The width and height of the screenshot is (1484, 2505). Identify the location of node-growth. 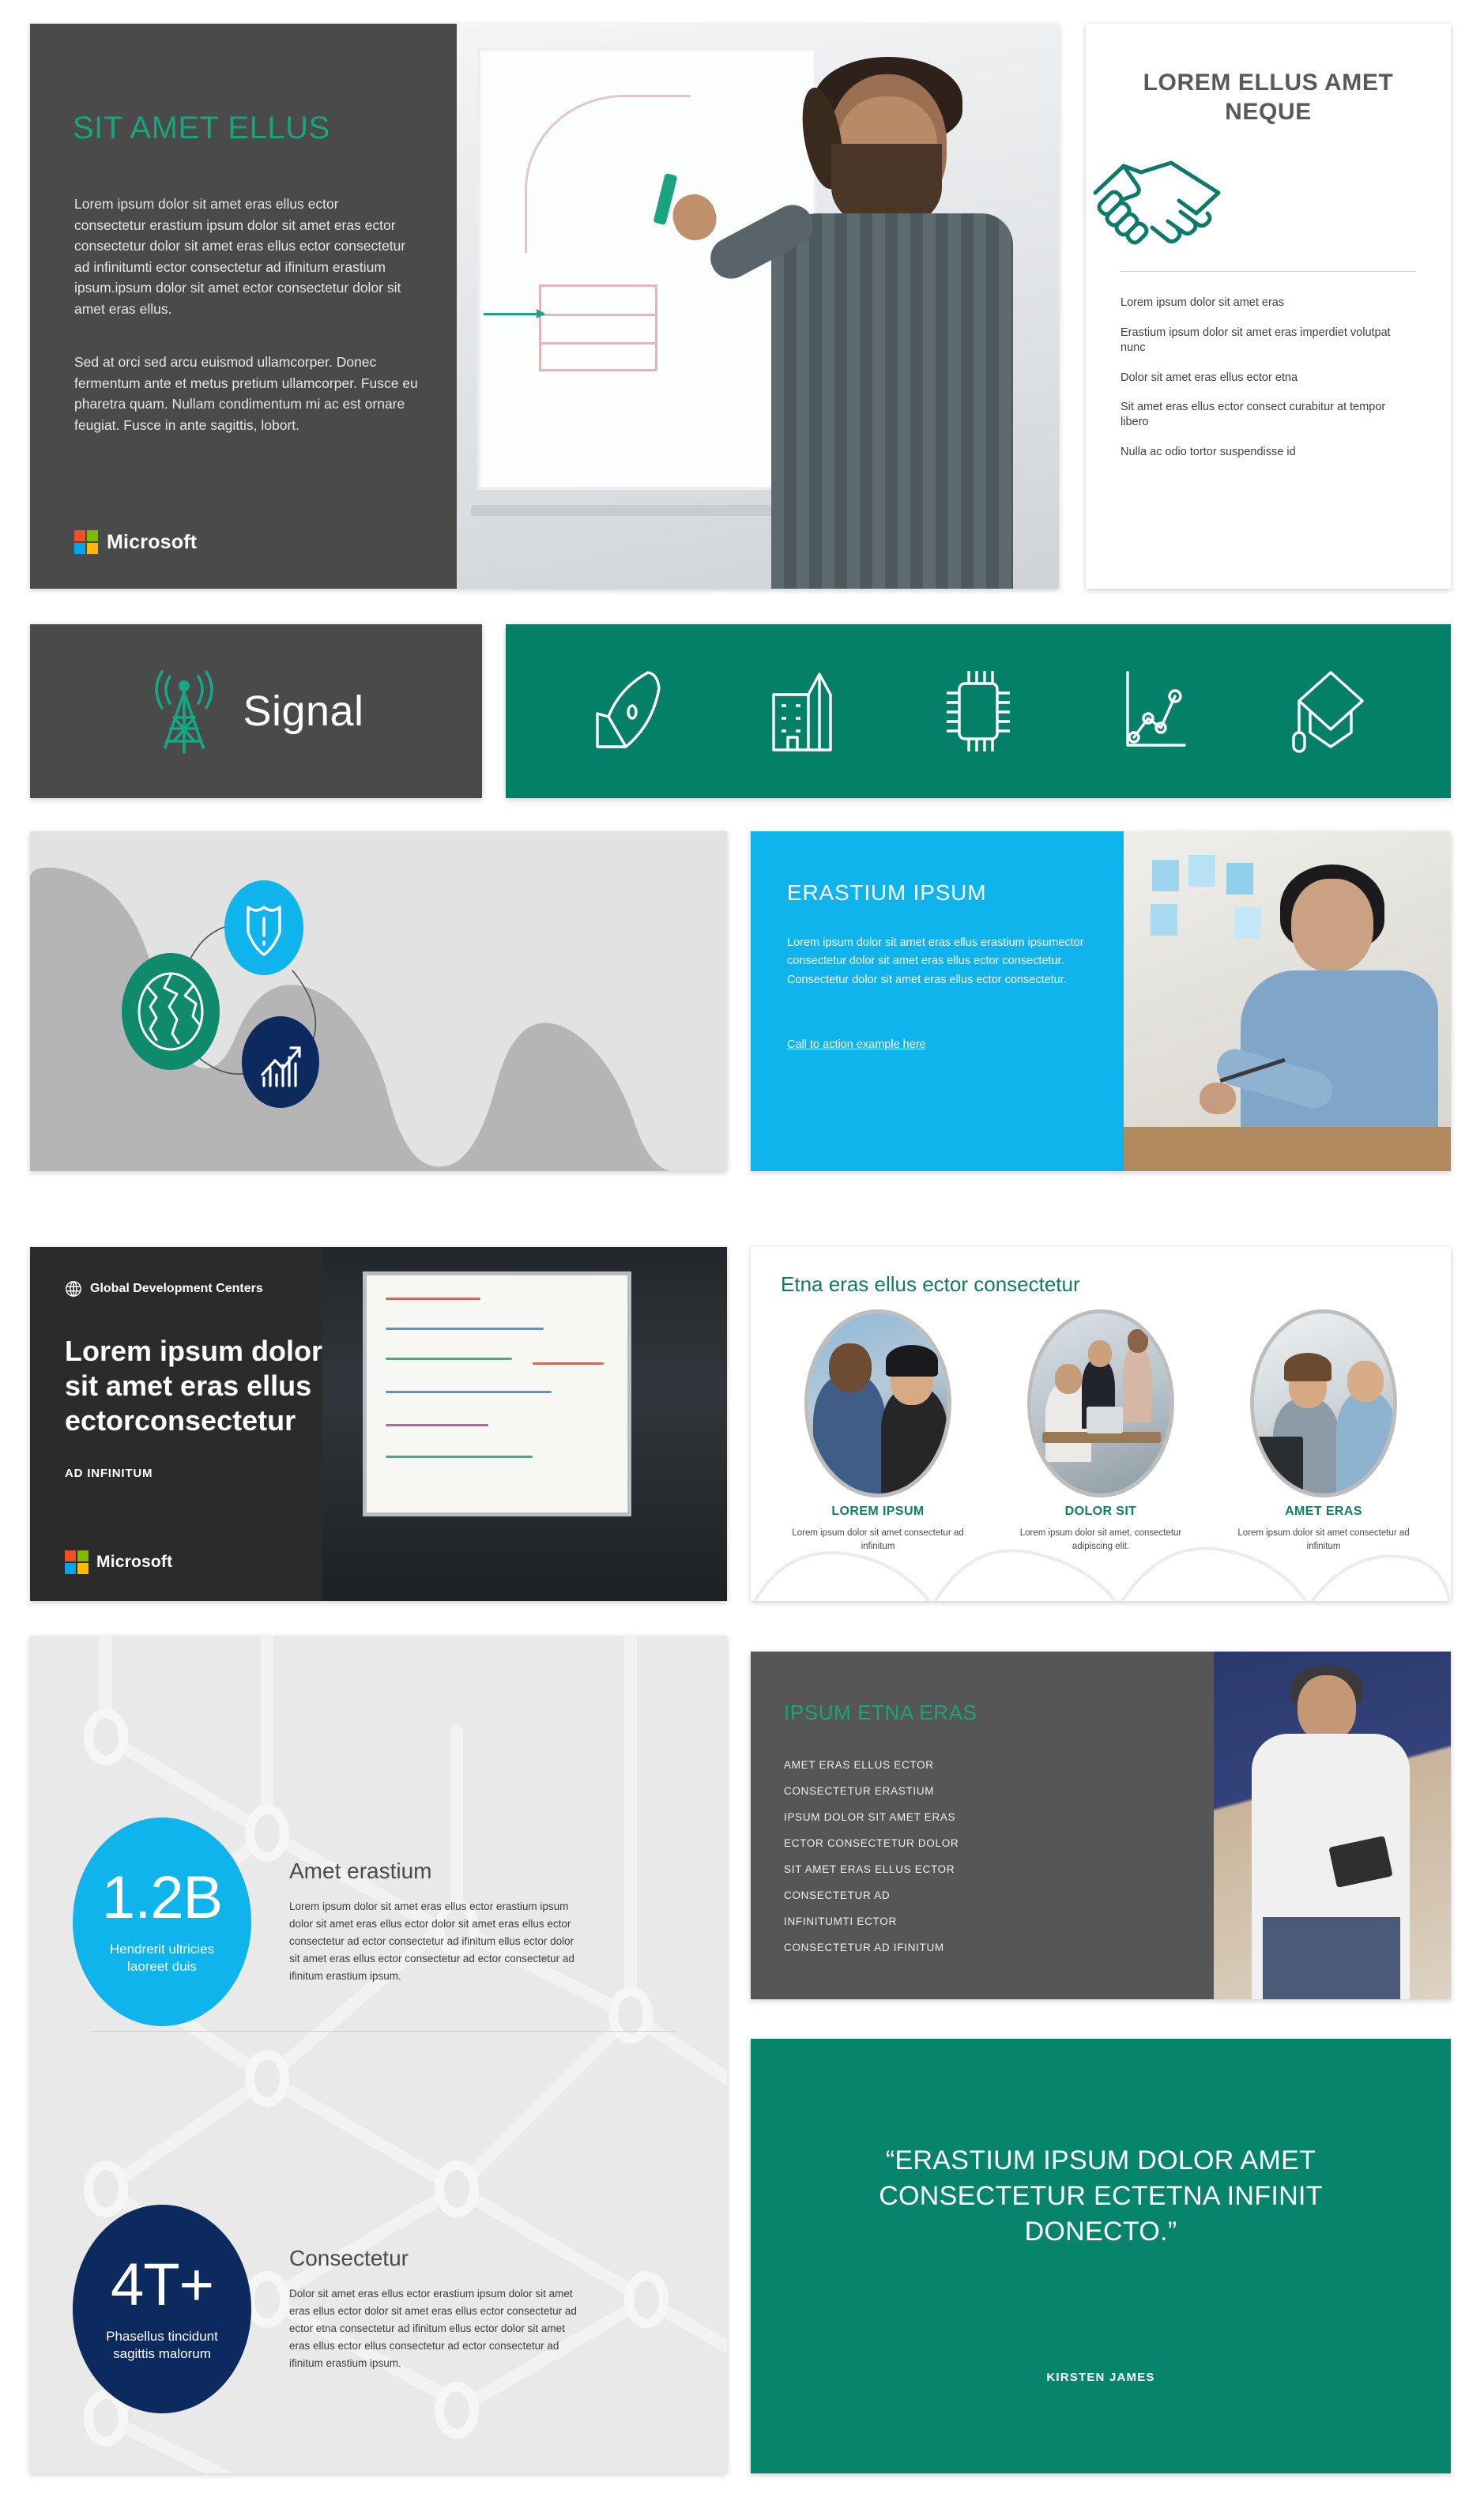
(280, 1062).